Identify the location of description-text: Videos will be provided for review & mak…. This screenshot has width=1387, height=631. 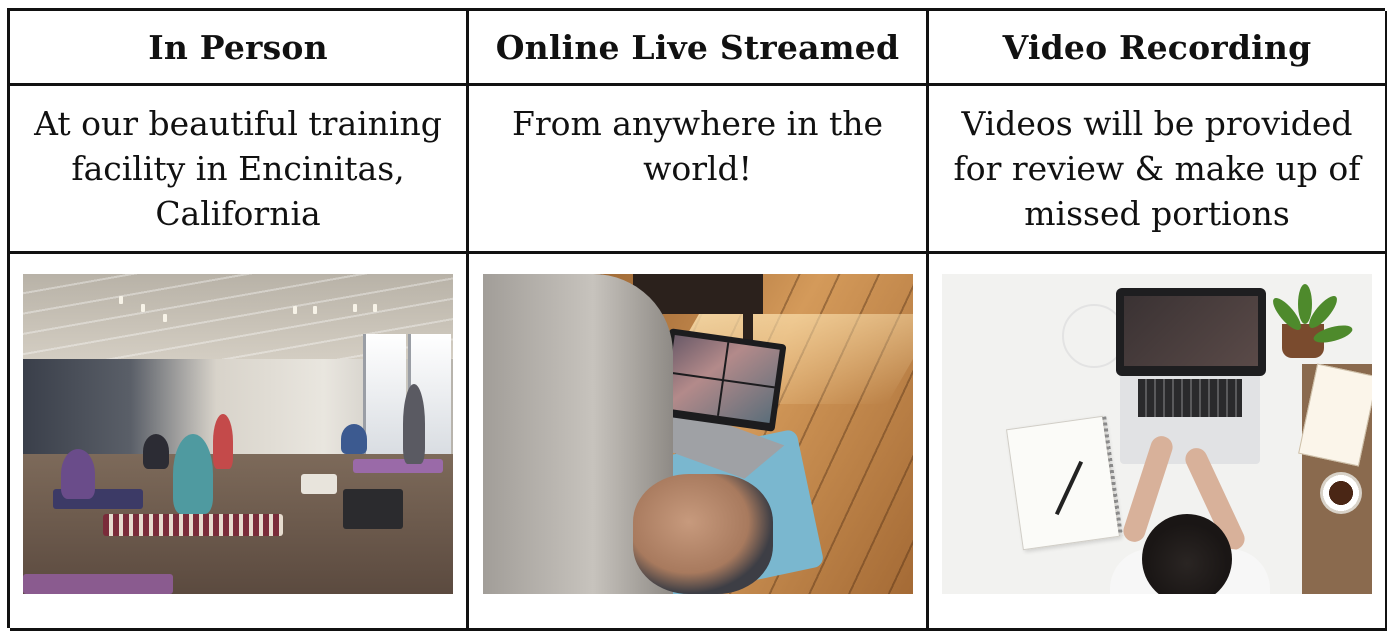
(1157, 168).